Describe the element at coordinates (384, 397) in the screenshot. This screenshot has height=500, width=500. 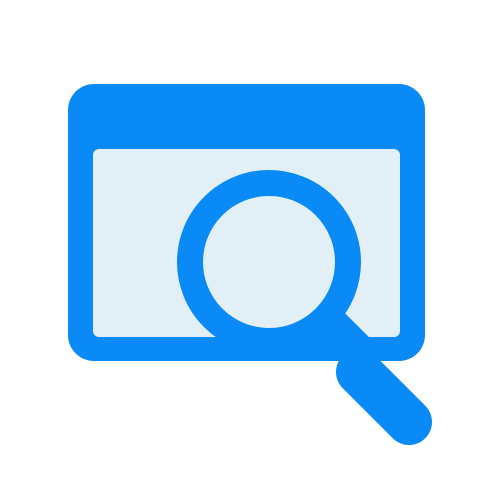
I see `magnifier-handle` at that location.